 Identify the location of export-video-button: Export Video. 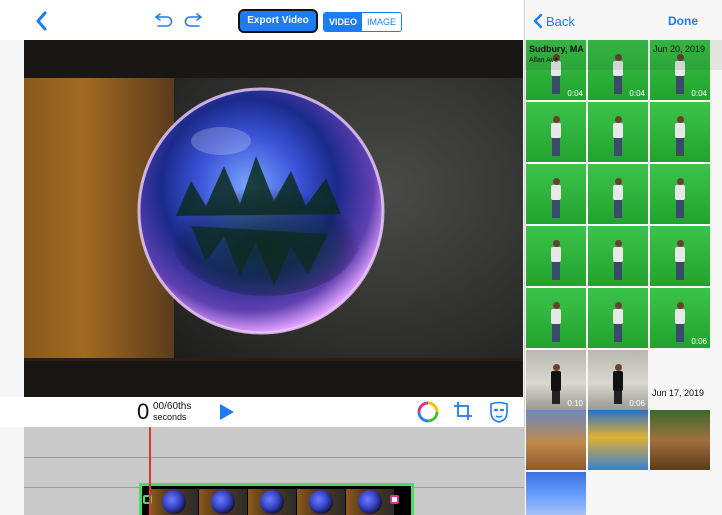
(278, 21).